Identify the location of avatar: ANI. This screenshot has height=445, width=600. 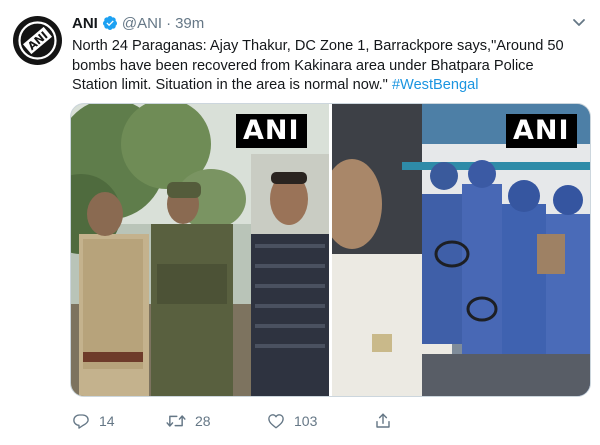
(37, 40).